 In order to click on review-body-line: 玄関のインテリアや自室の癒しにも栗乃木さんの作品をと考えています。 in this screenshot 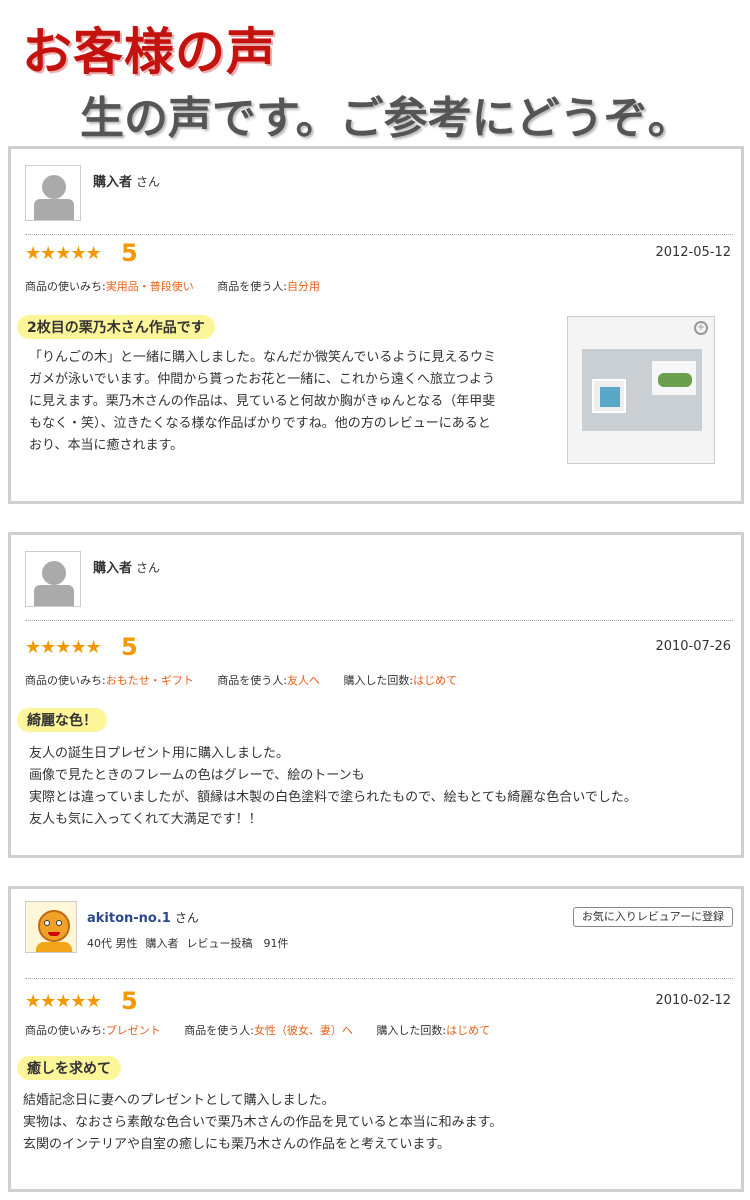, I will do `click(237, 1144)`.